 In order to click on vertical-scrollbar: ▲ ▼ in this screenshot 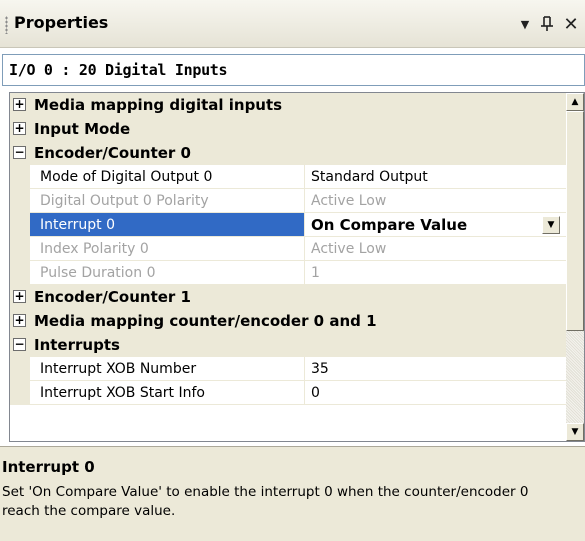, I will do `click(575, 267)`.